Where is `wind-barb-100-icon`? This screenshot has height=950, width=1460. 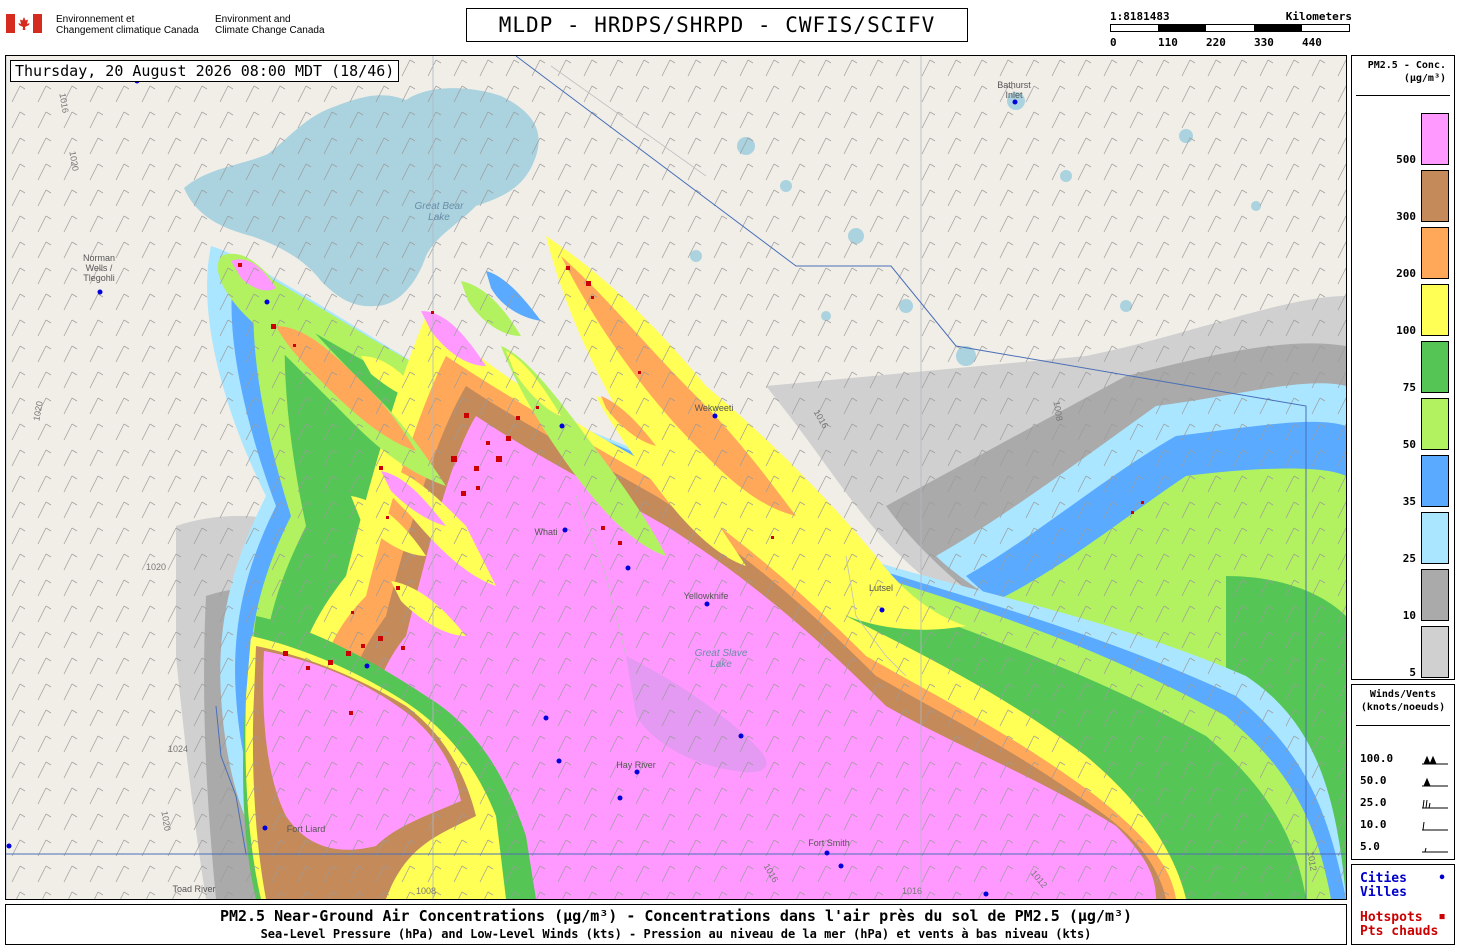
wind-barb-100-icon is located at coordinates (1435, 760).